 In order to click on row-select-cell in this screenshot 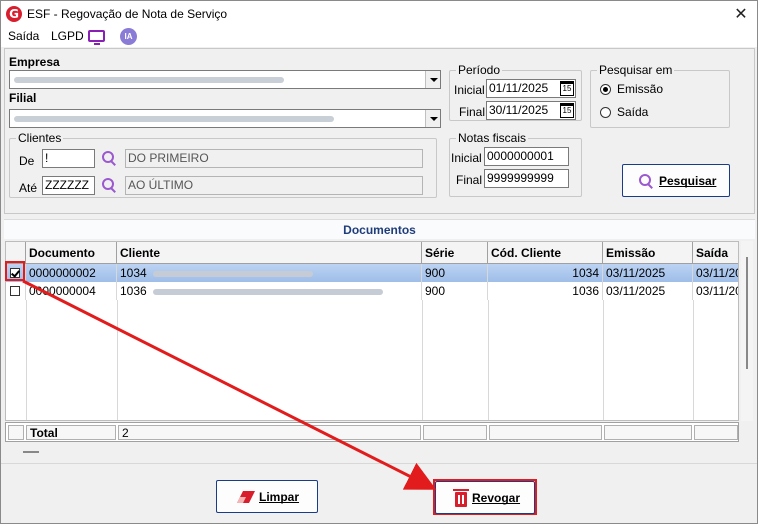, I will do `click(16, 291)`.